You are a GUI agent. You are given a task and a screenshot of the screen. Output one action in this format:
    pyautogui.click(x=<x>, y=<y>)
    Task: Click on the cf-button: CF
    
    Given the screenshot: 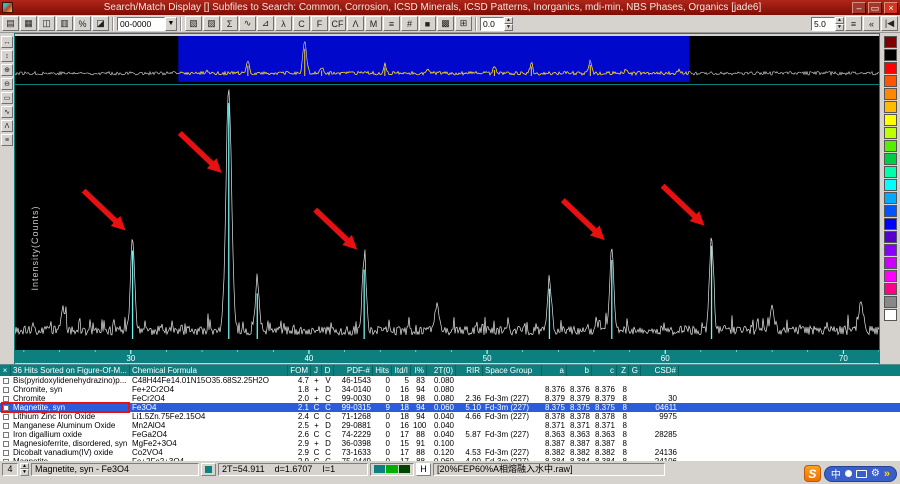 What is the action you would take?
    pyautogui.click(x=337, y=23)
    